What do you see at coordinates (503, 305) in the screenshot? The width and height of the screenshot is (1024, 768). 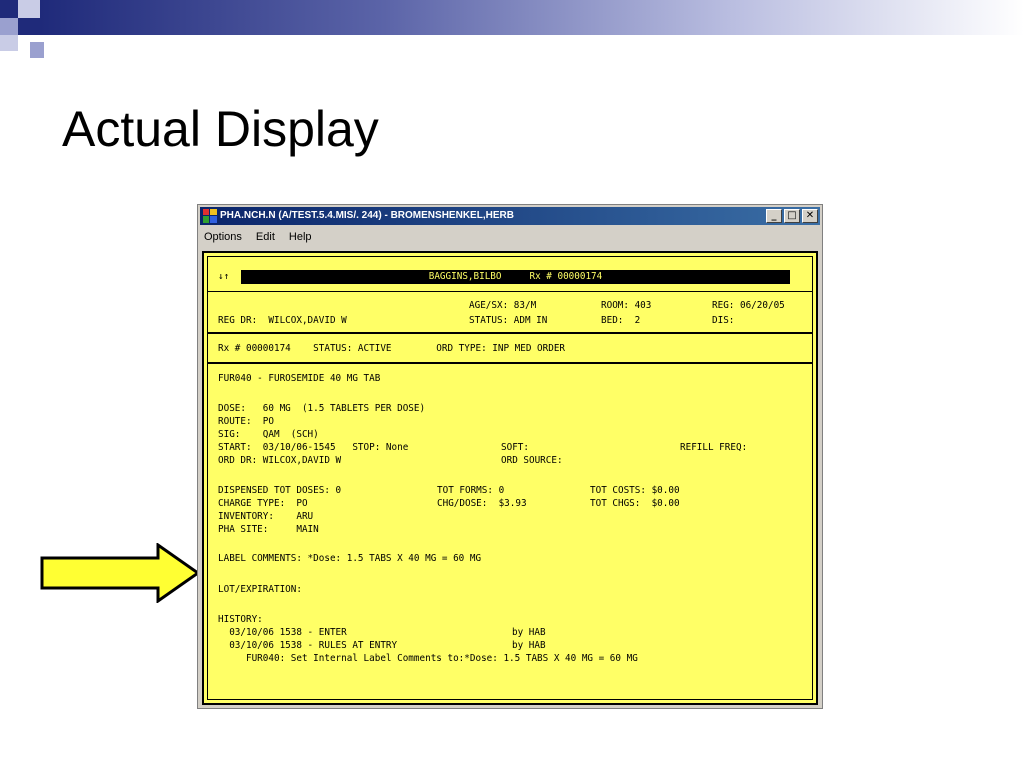 I see `age-sex: AGE/SX: 83/M` at bounding box center [503, 305].